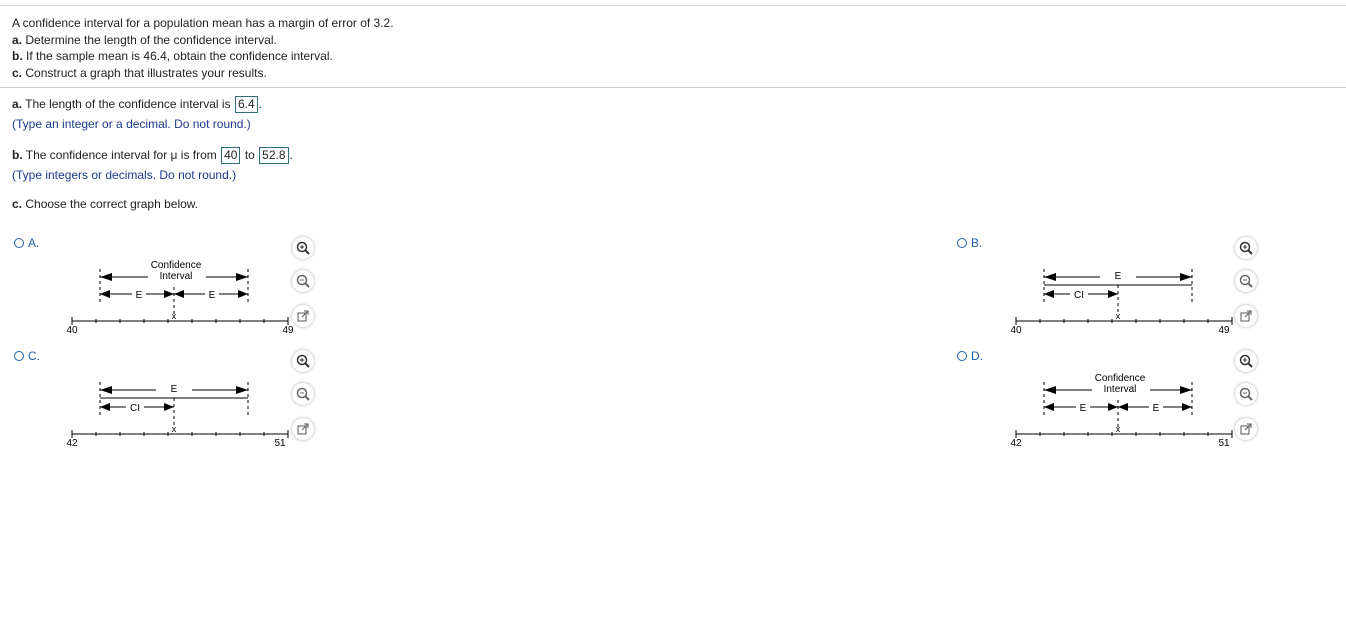 Image resolution: width=1346 pixels, height=640 pixels. I want to click on graph-a-label-2: Interval, so click(176, 276).